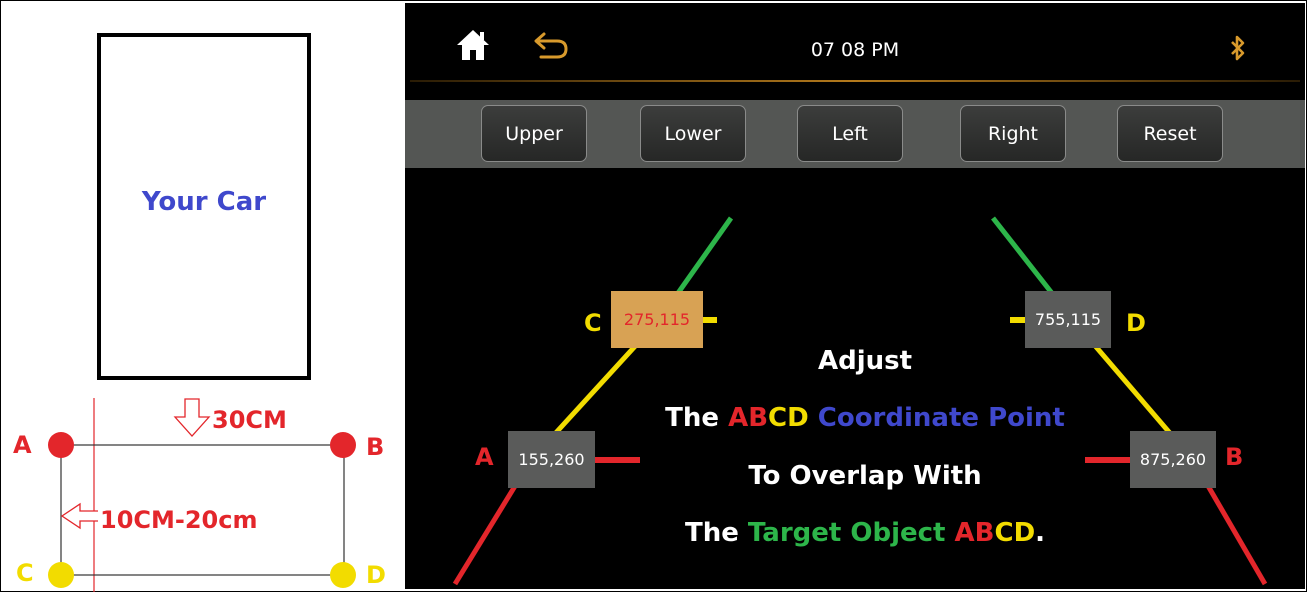 The height and width of the screenshot is (592, 1307). I want to click on point-c-label: C, so click(25, 573).